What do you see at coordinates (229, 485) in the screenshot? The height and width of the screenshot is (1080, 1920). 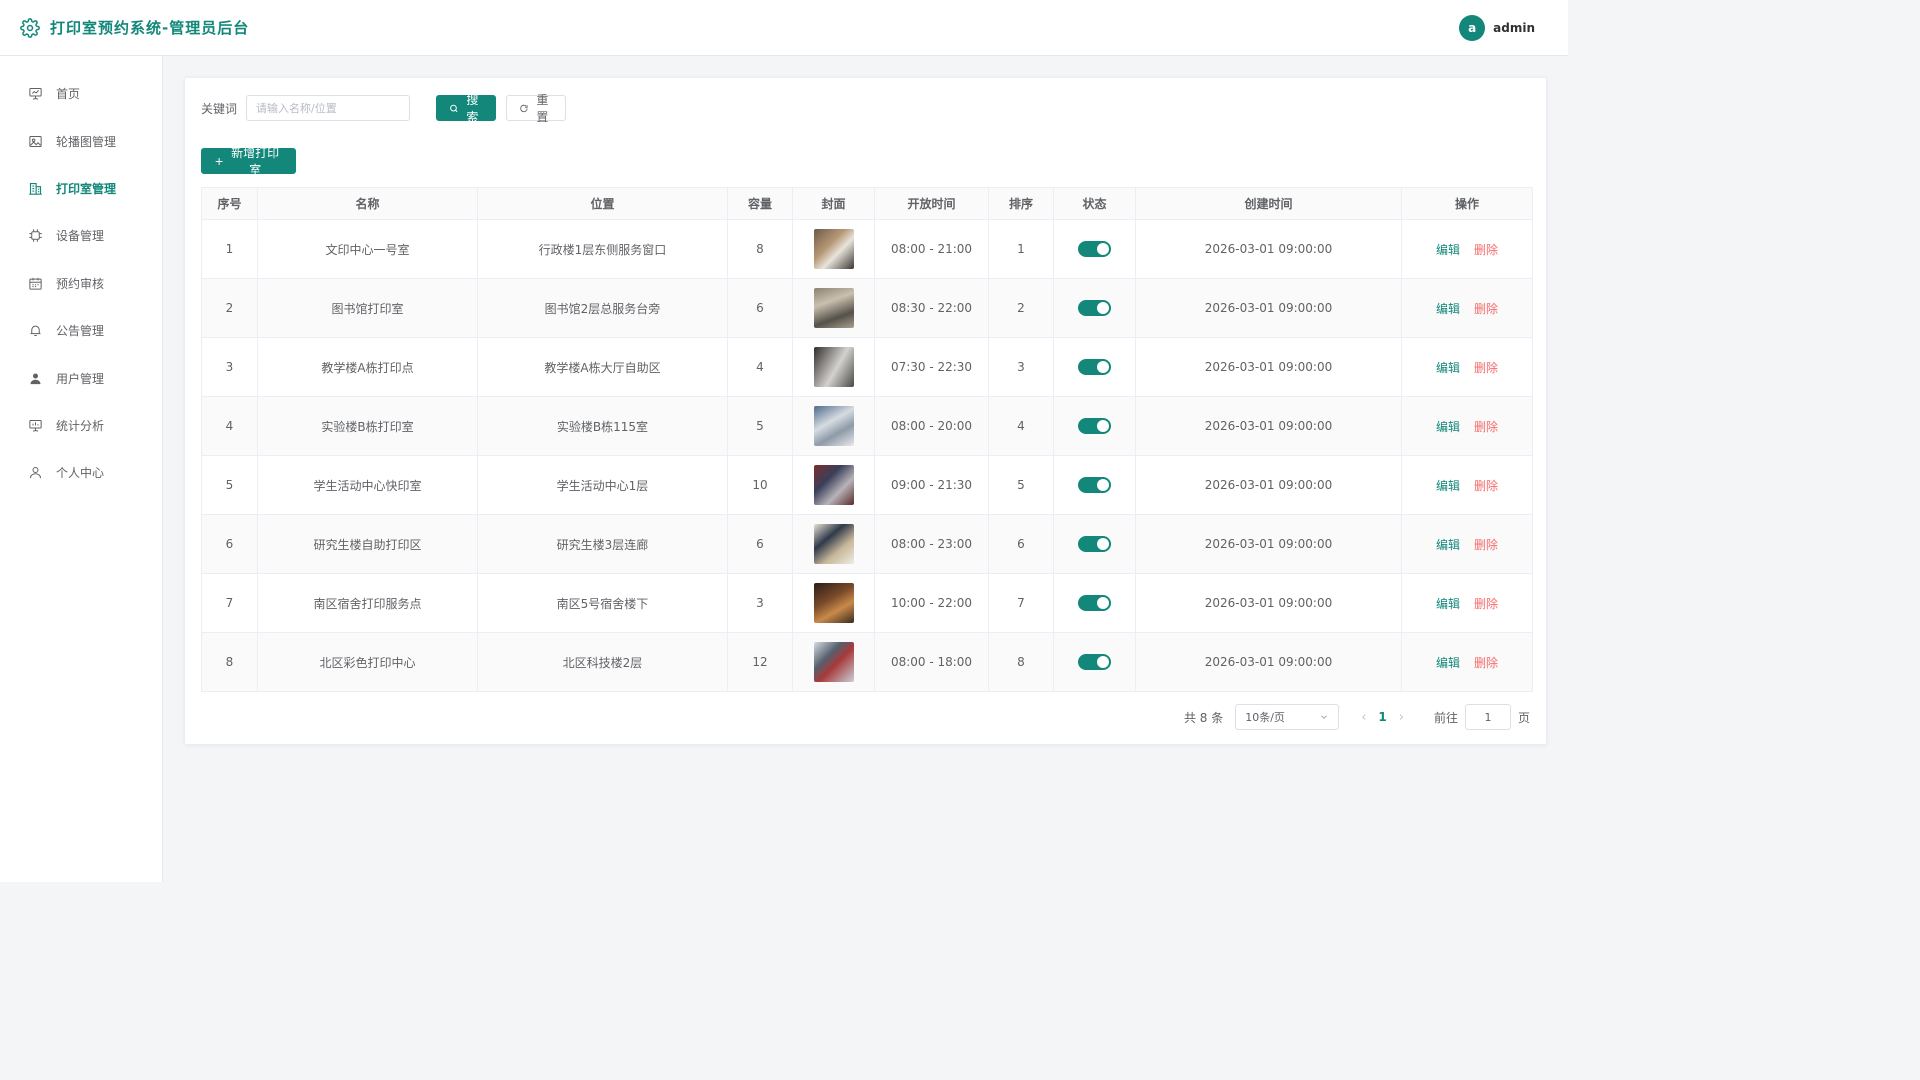 I see `cell-index: 5` at bounding box center [229, 485].